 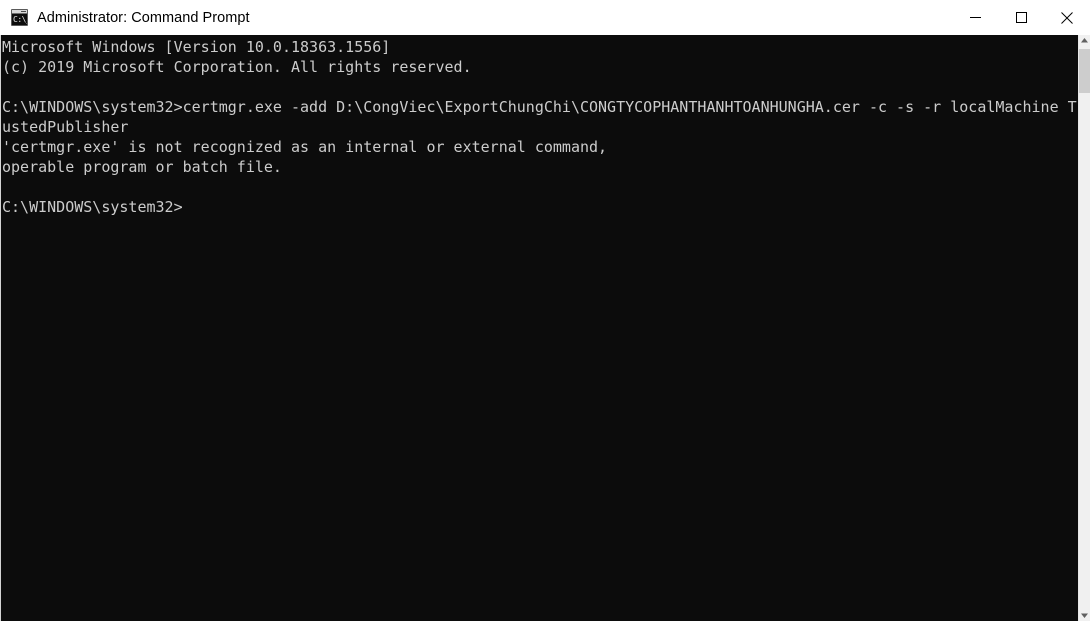 What do you see at coordinates (476, 17) in the screenshot?
I see `title-bar-left: C:\_ Administrator: Command Prompt` at bounding box center [476, 17].